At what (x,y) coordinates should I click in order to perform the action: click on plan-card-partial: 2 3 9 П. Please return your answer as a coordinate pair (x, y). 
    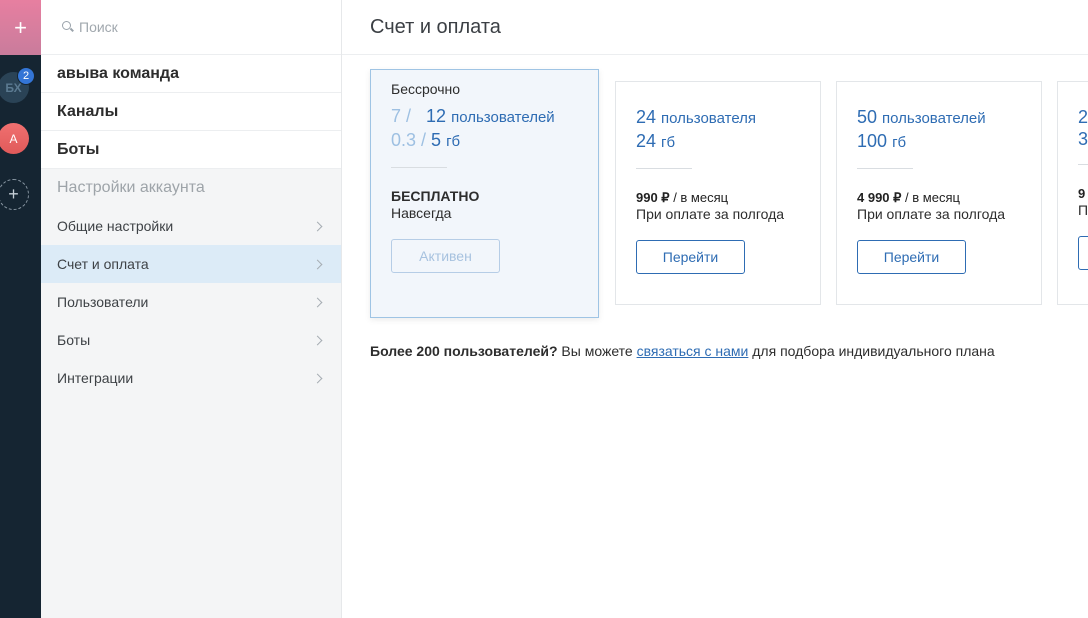
    Looking at the image, I should click on (1072, 193).